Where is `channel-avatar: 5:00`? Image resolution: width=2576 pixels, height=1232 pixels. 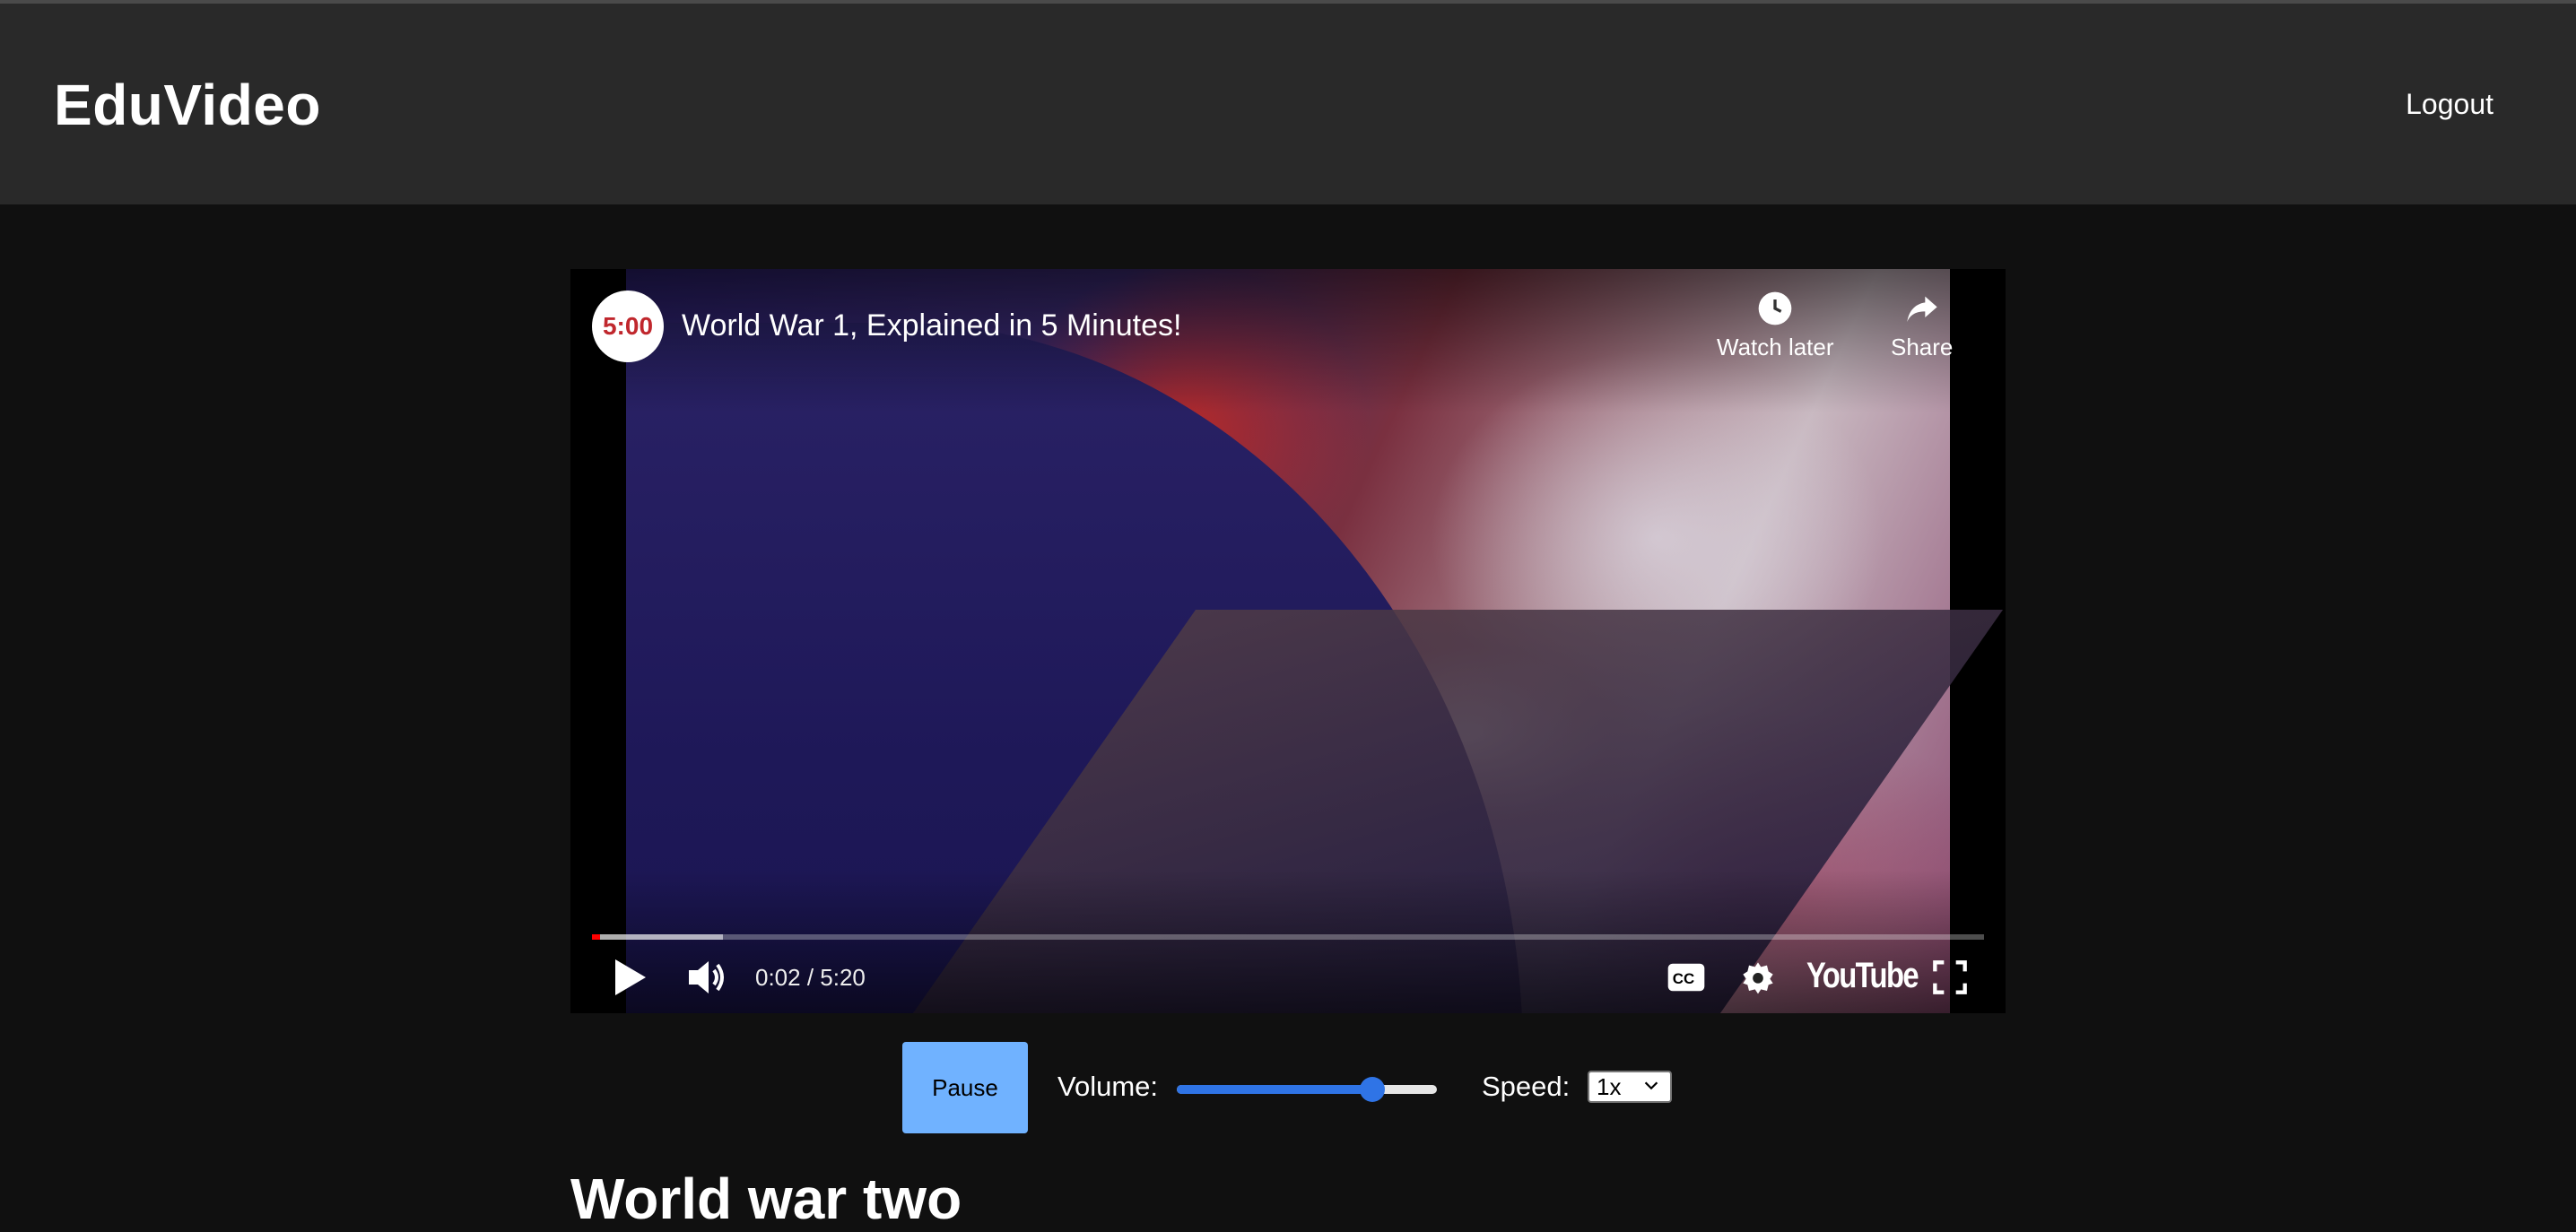
channel-avatar: 5:00 is located at coordinates (628, 326).